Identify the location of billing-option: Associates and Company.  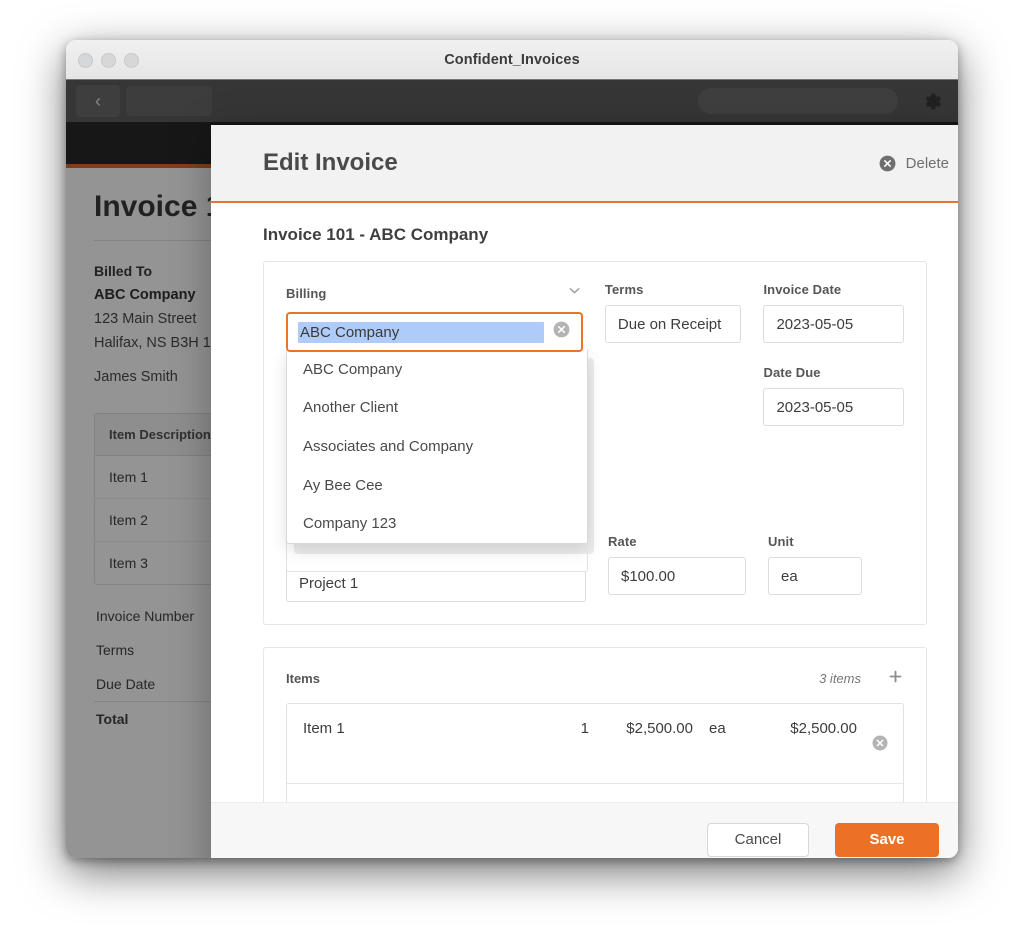
(437, 446).